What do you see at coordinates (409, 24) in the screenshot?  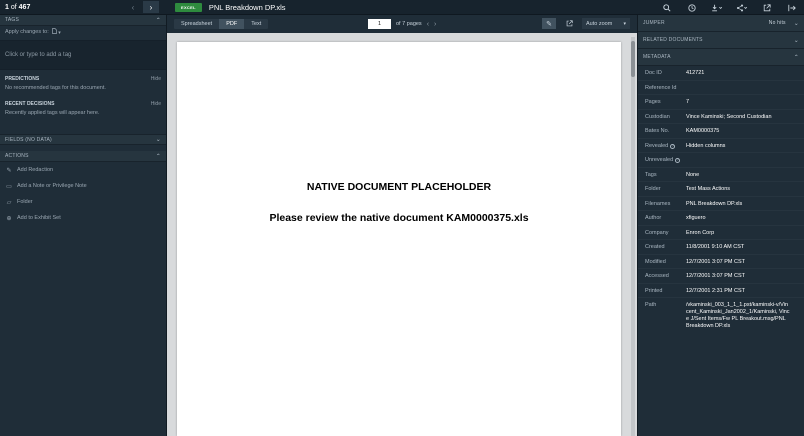 I see `page-count: of 7 pages` at bounding box center [409, 24].